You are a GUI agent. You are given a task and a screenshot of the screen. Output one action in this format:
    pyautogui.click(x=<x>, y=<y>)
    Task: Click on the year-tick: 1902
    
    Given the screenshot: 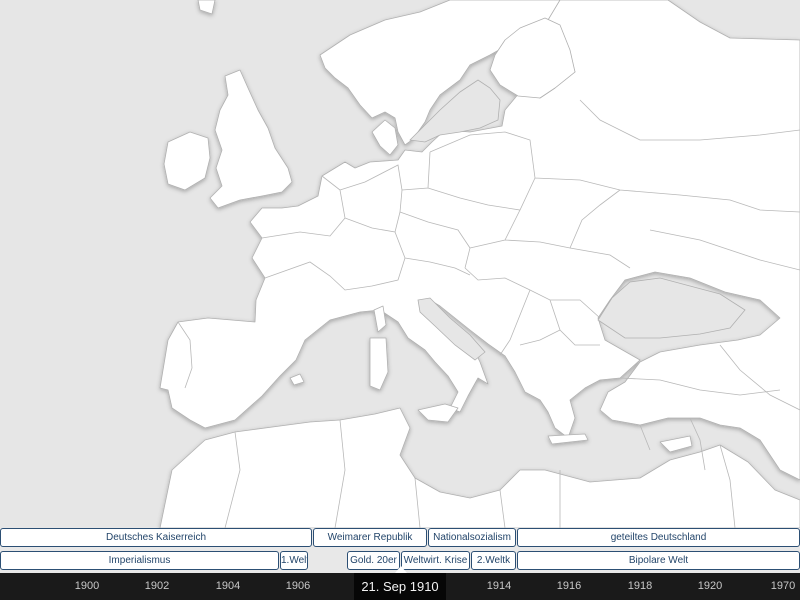 What is the action you would take?
    pyautogui.click(x=157, y=586)
    